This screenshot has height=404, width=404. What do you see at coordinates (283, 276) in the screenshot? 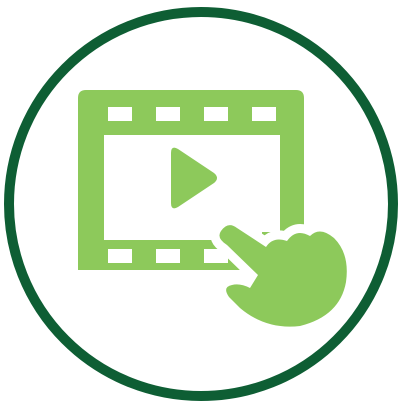
I see `pointing-hand-icon` at bounding box center [283, 276].